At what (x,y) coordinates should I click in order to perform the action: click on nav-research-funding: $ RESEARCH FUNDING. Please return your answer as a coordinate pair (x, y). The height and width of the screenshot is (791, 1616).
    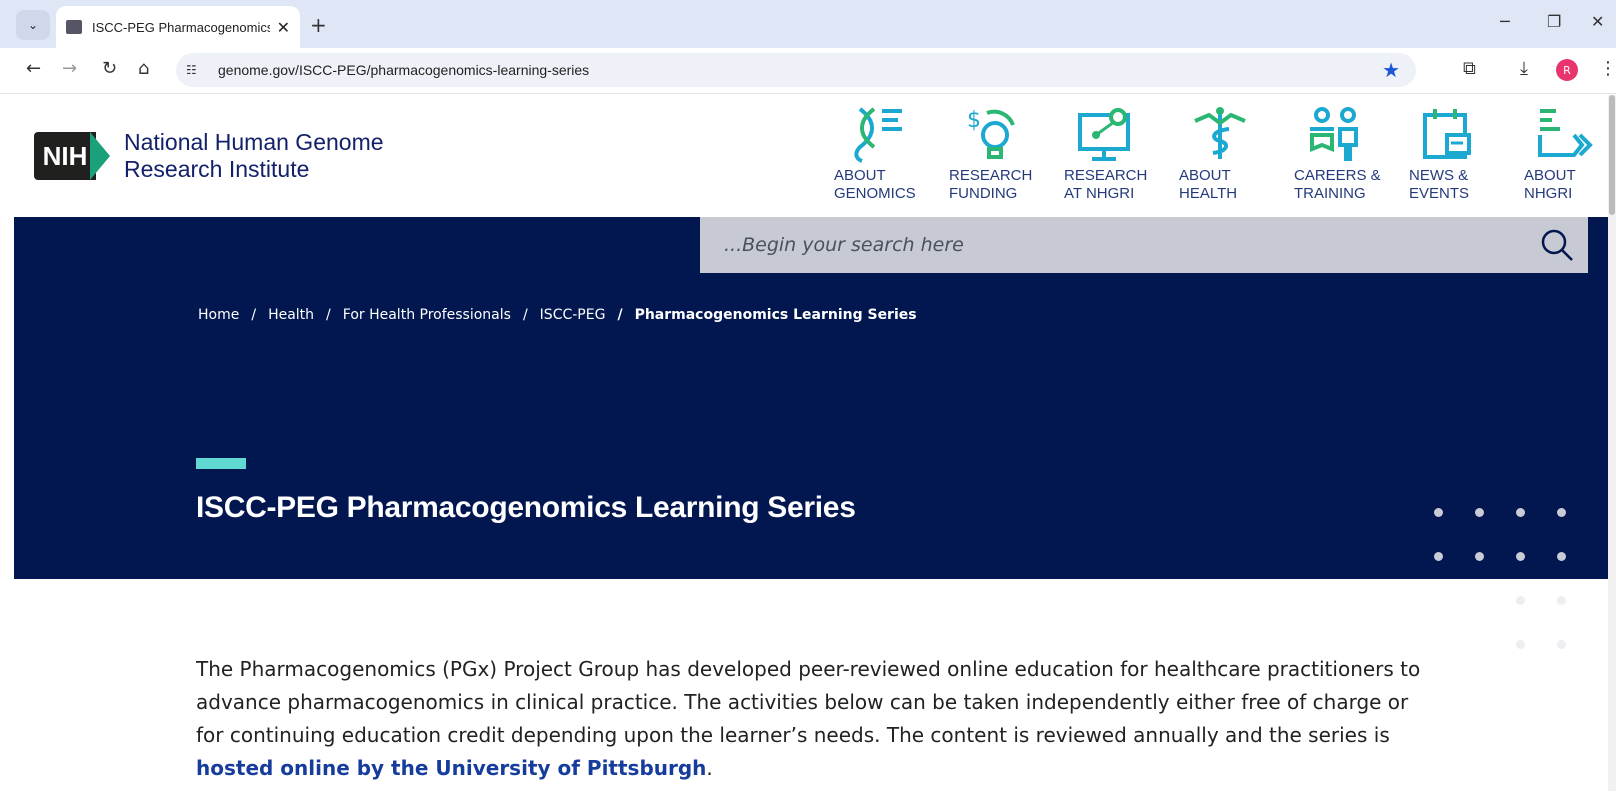
    Looking at the image, I should click on (1006, 154).